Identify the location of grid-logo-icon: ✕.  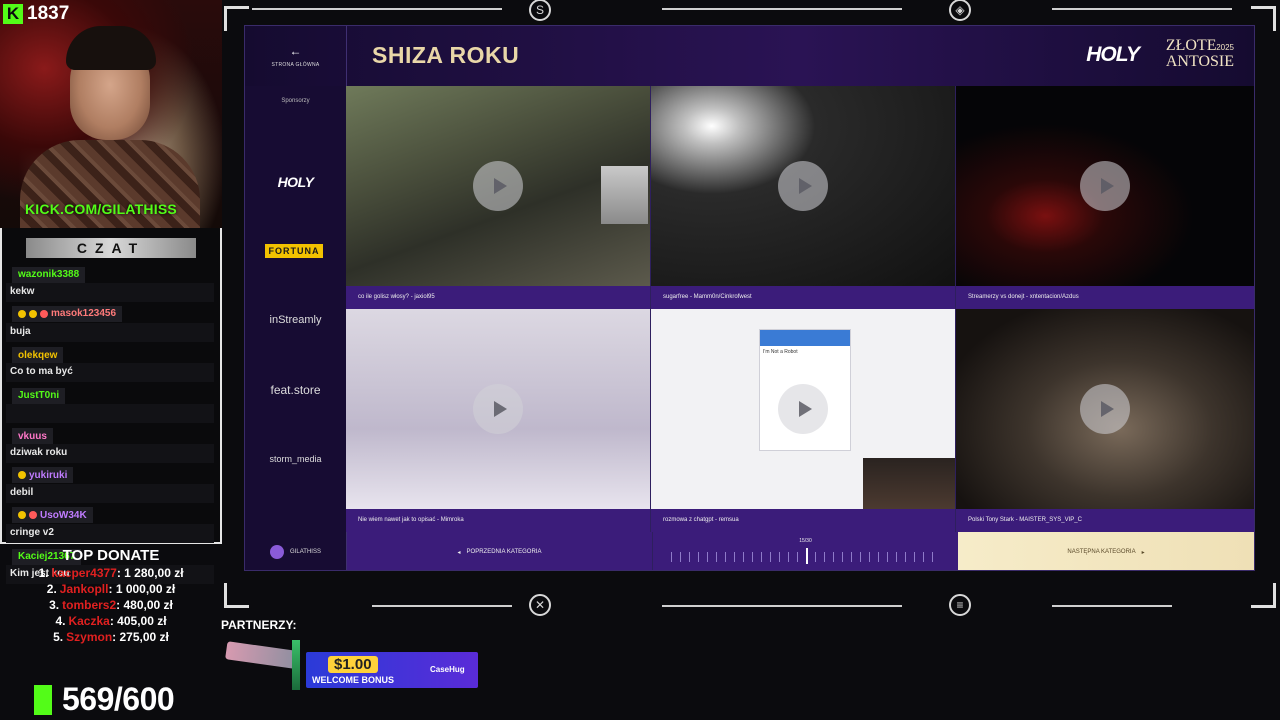
(540, 605).